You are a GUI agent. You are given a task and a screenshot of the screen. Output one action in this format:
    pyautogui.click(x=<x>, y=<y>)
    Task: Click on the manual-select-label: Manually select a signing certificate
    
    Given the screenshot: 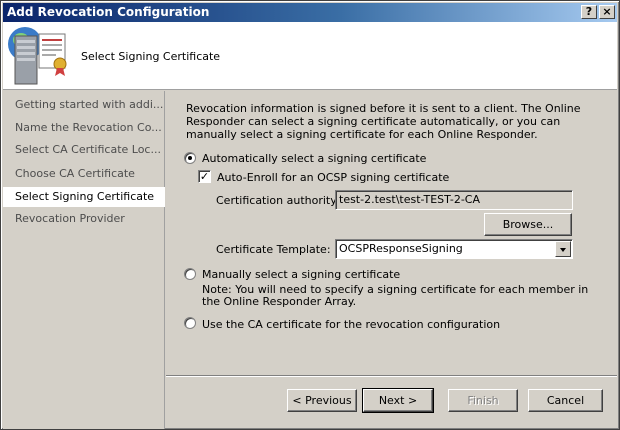 What is the action you would take?
    pyautogui.click(x=301, y=274)
    